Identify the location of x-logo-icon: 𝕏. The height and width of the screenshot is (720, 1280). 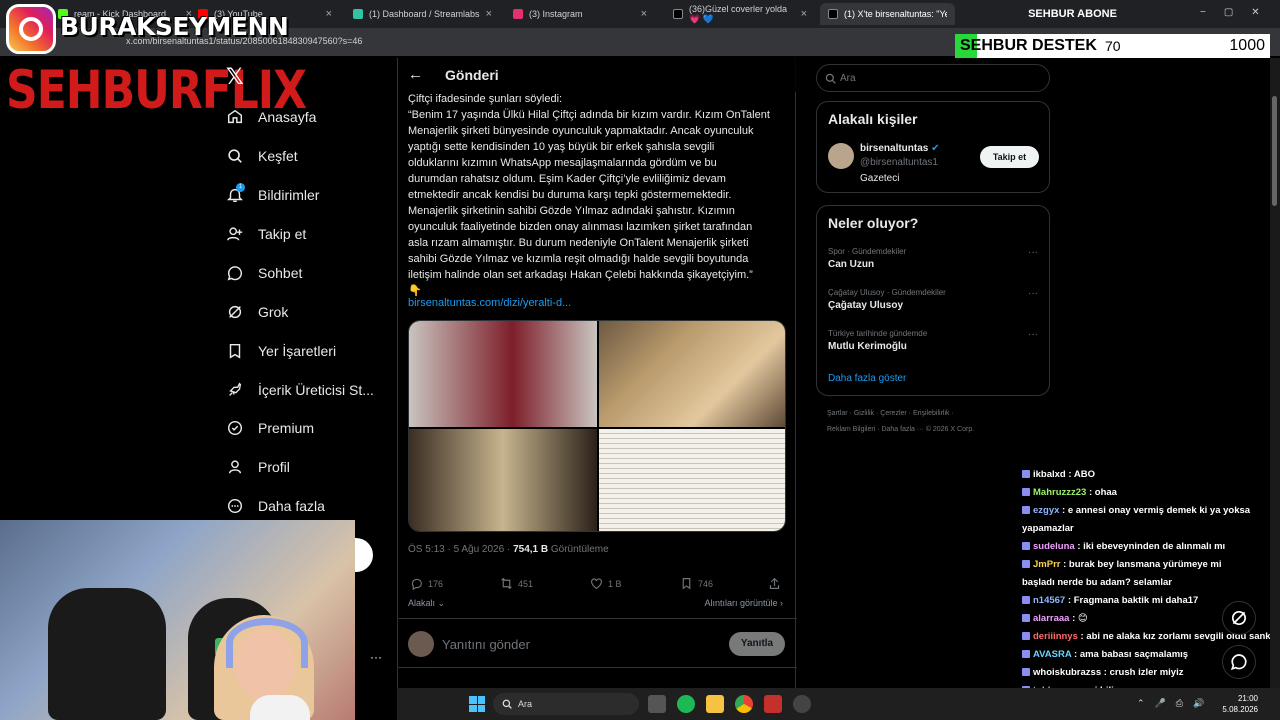
(235, 77).